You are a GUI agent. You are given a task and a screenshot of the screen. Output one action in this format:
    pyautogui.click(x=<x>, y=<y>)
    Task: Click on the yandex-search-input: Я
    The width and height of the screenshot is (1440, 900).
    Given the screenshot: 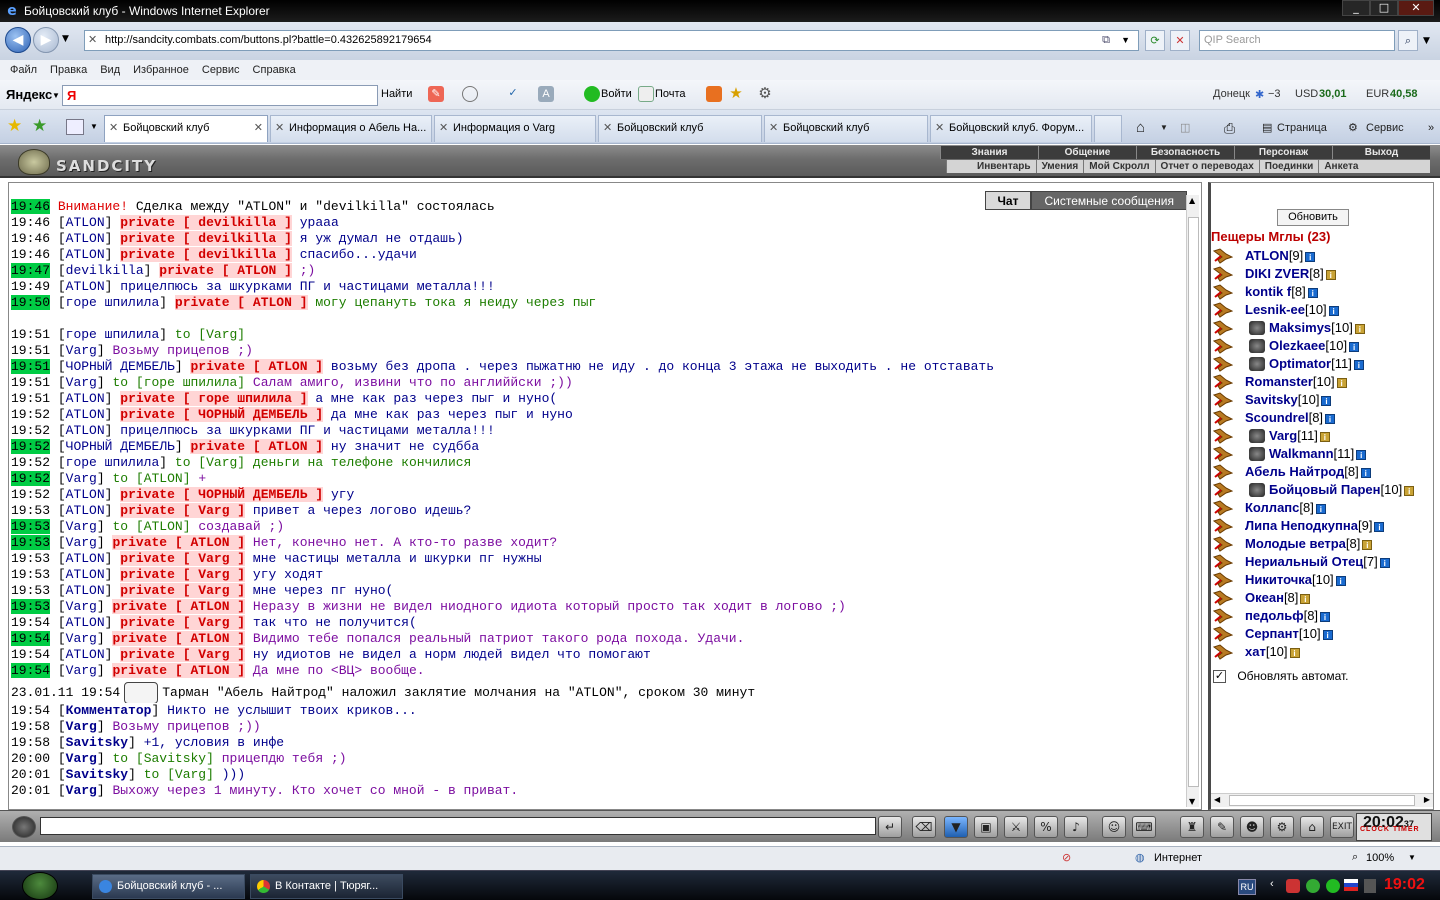 What is the action you would take?
    pyautogui.click(x=220, y=95)
    